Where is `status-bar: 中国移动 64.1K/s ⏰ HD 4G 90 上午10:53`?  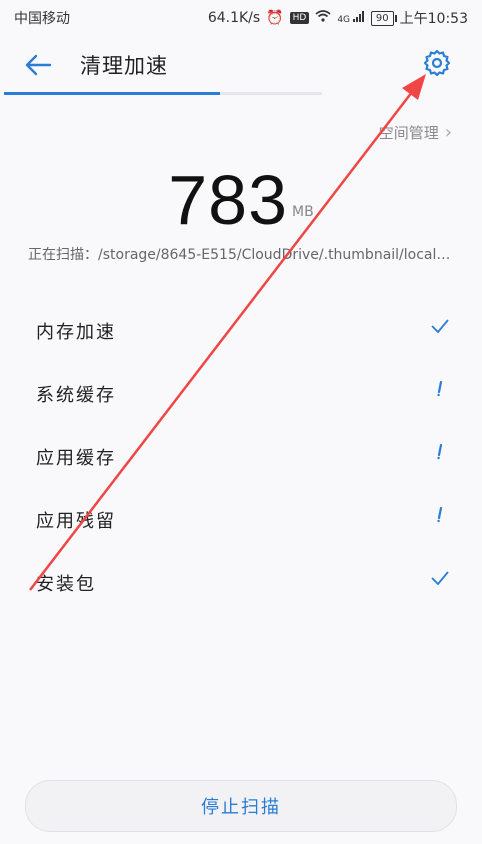
status-bar: 中国移动 64.1K/s ⏰ HD 4G 90 上午10:53 is located at coordinates (241, 16).